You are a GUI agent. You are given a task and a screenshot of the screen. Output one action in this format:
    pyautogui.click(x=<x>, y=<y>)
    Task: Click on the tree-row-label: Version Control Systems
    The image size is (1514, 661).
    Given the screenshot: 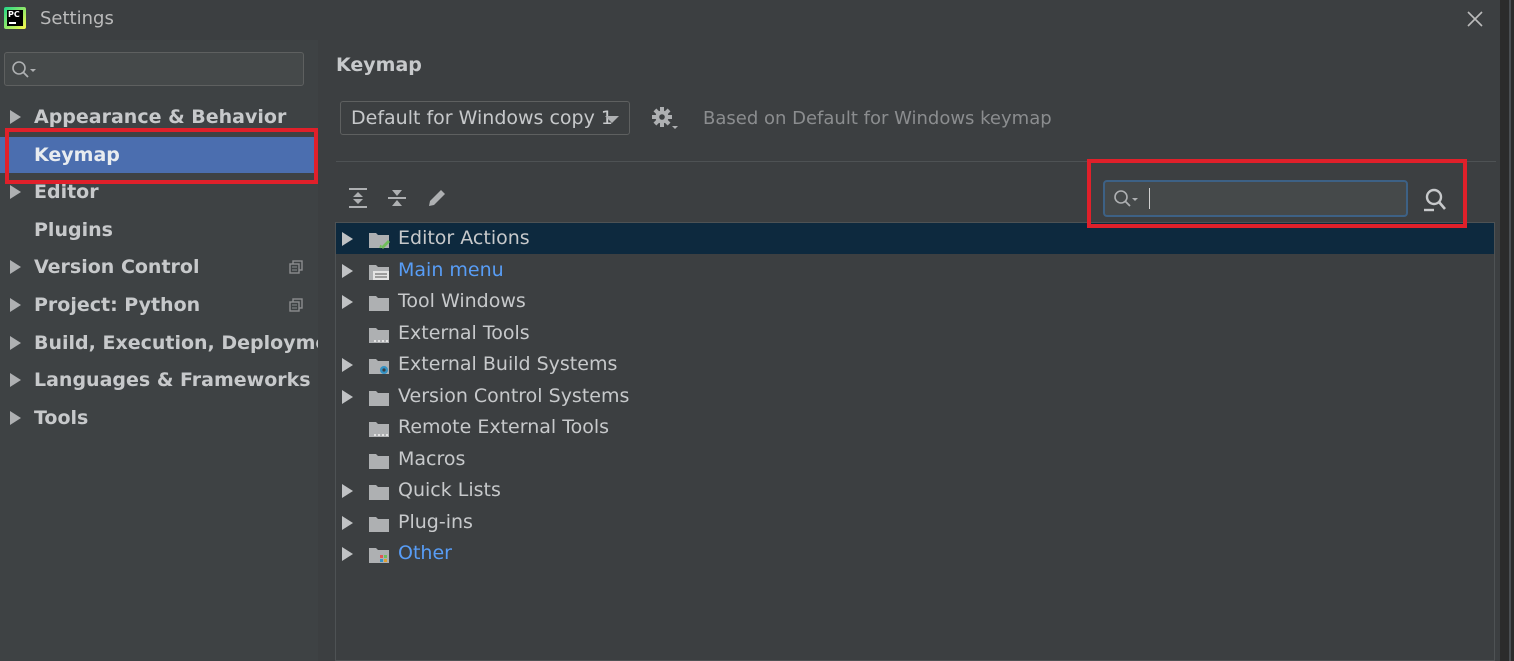 What is the action you would take?
    pyautogui.click(x=514, y=396)
    